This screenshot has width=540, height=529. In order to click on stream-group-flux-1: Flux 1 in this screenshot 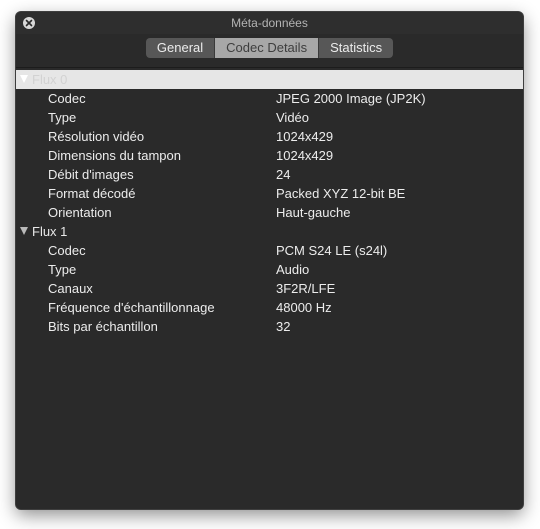, I will do `click(269, 231)`.